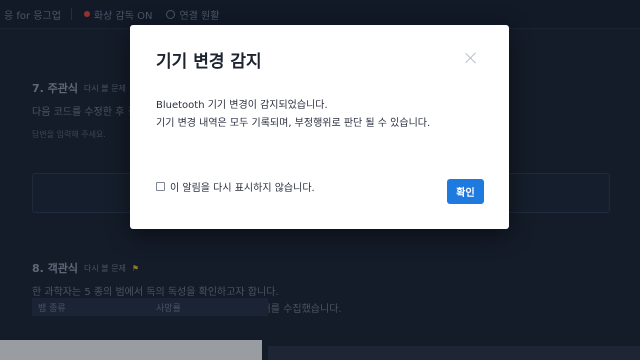 The height and width of the screenshot is (360, 640). I want to click on dont-show-again-label: 이 알림을 다시 표시하지 않습니다., so click(242, 188).